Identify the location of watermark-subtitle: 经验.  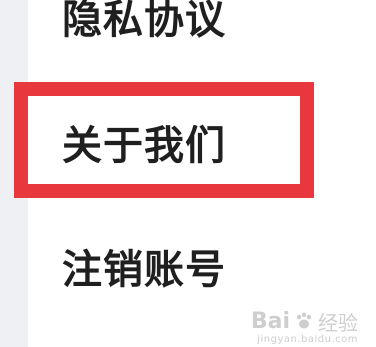
(338, 323).